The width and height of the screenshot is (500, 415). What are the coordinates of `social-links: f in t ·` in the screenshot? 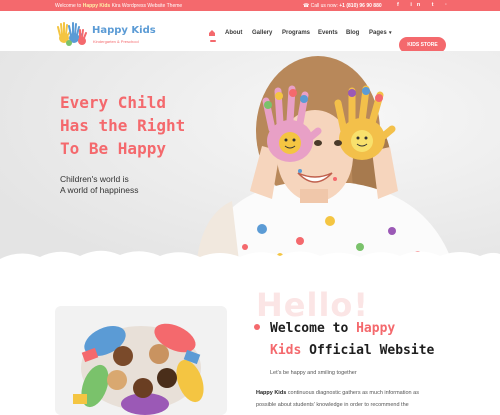 It's located at (424, 5).